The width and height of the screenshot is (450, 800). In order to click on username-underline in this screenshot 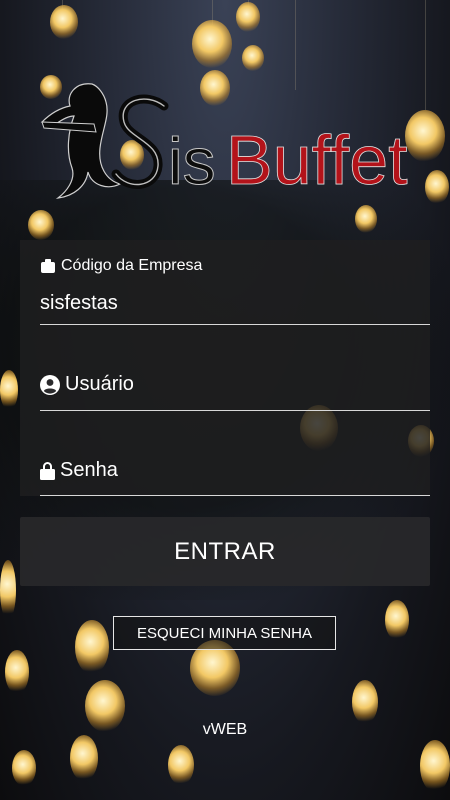, I will do `click(235, 410)`.